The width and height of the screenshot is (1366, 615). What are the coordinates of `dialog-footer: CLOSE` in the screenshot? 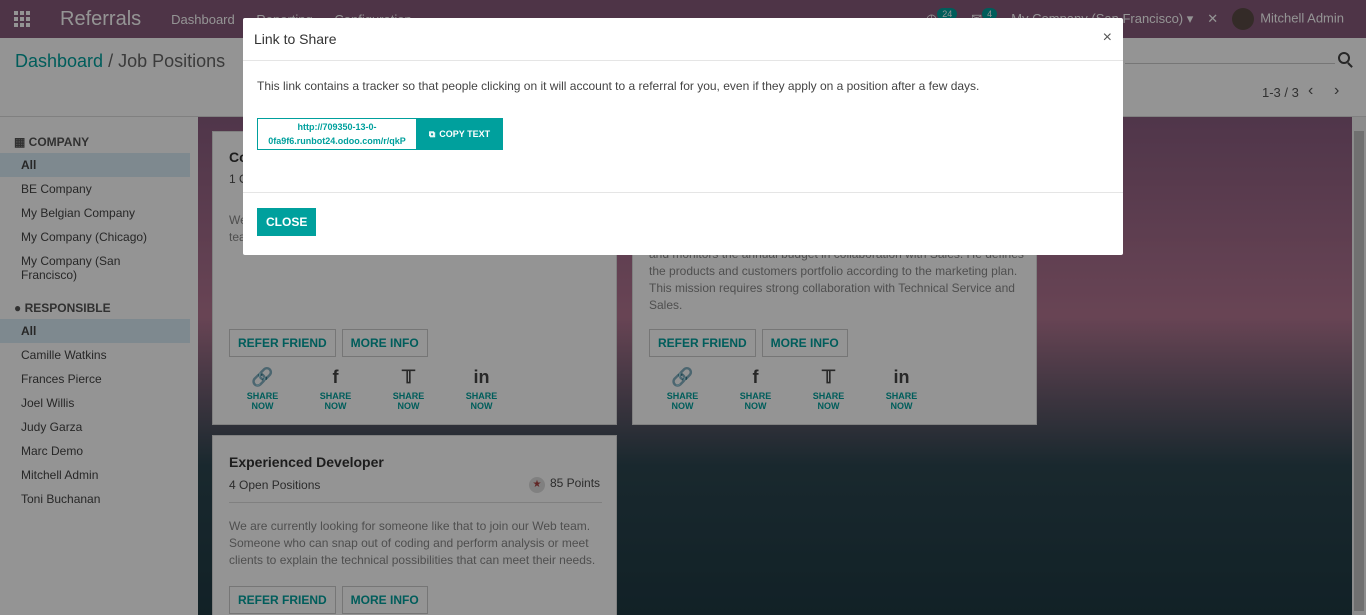 It's located at (683, 222).